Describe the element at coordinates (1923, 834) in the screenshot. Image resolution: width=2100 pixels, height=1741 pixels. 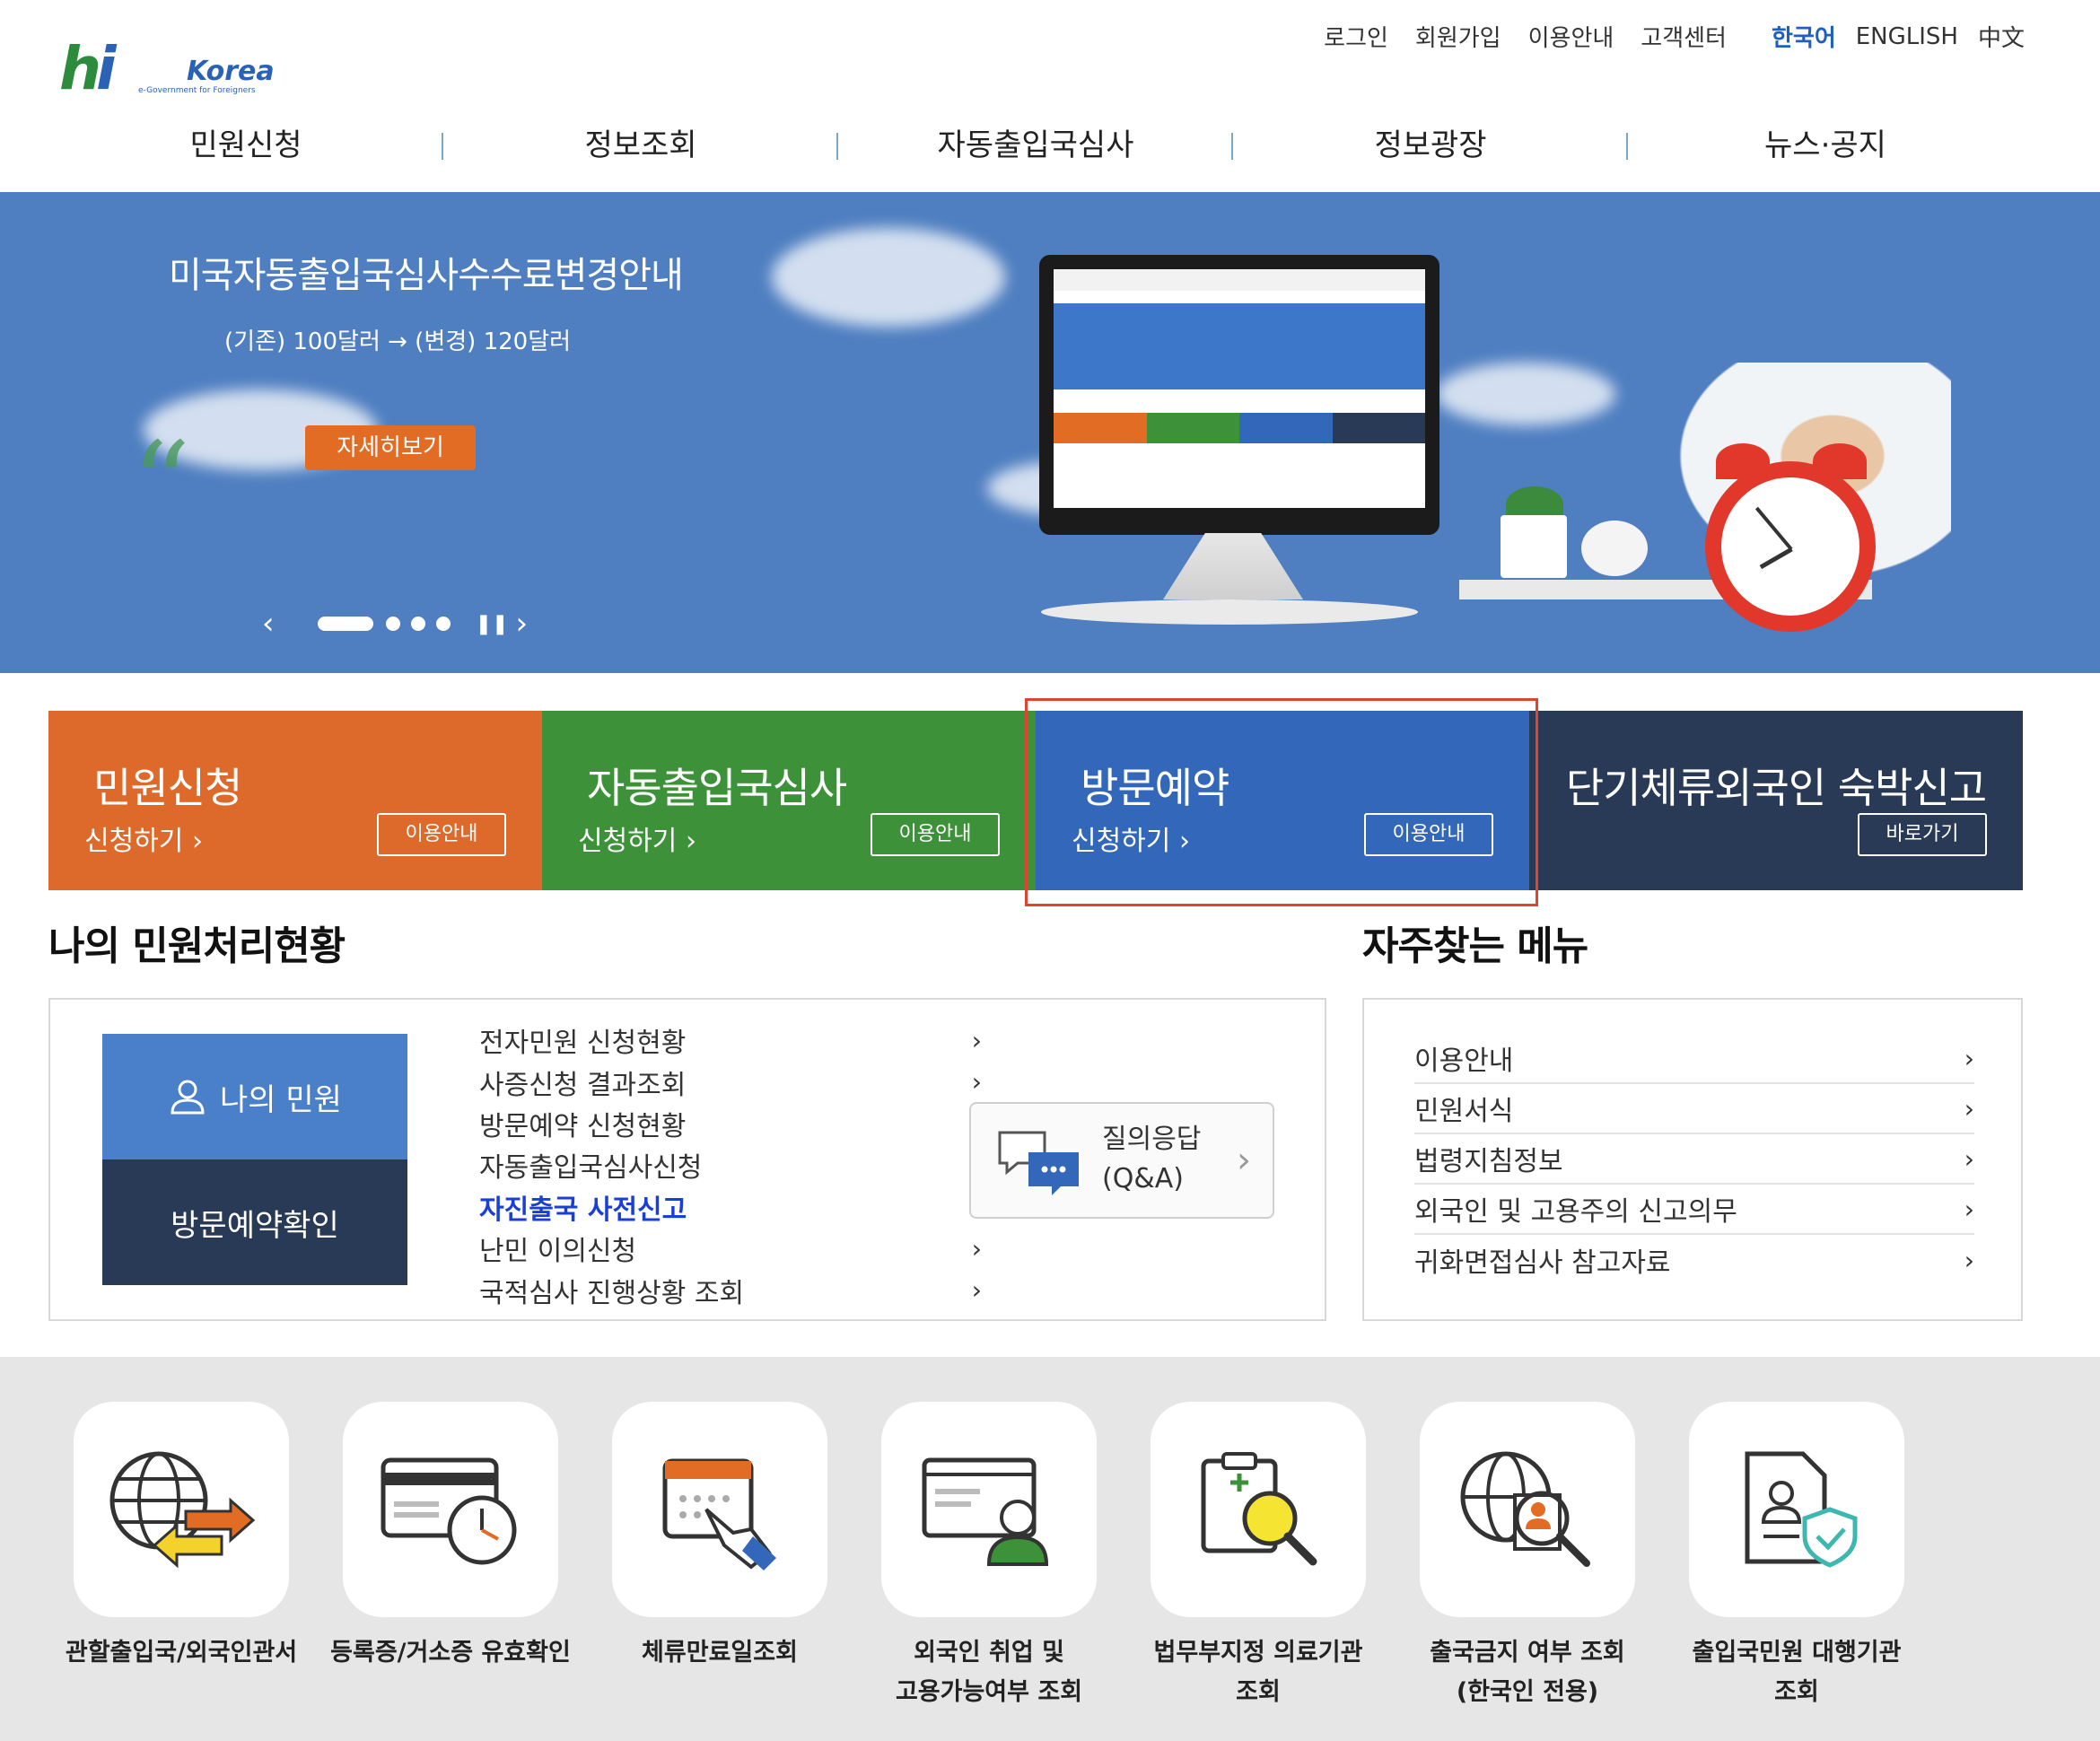
I see `tile-shortcut-button: 바로가기` at that location.